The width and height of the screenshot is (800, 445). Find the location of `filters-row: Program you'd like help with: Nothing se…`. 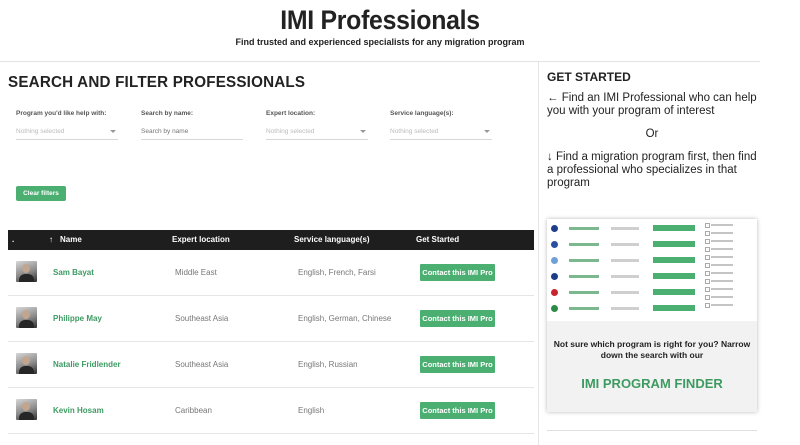

filters-row: Program you'd like help with: Nothing se… is located at coordinates (273, 125).